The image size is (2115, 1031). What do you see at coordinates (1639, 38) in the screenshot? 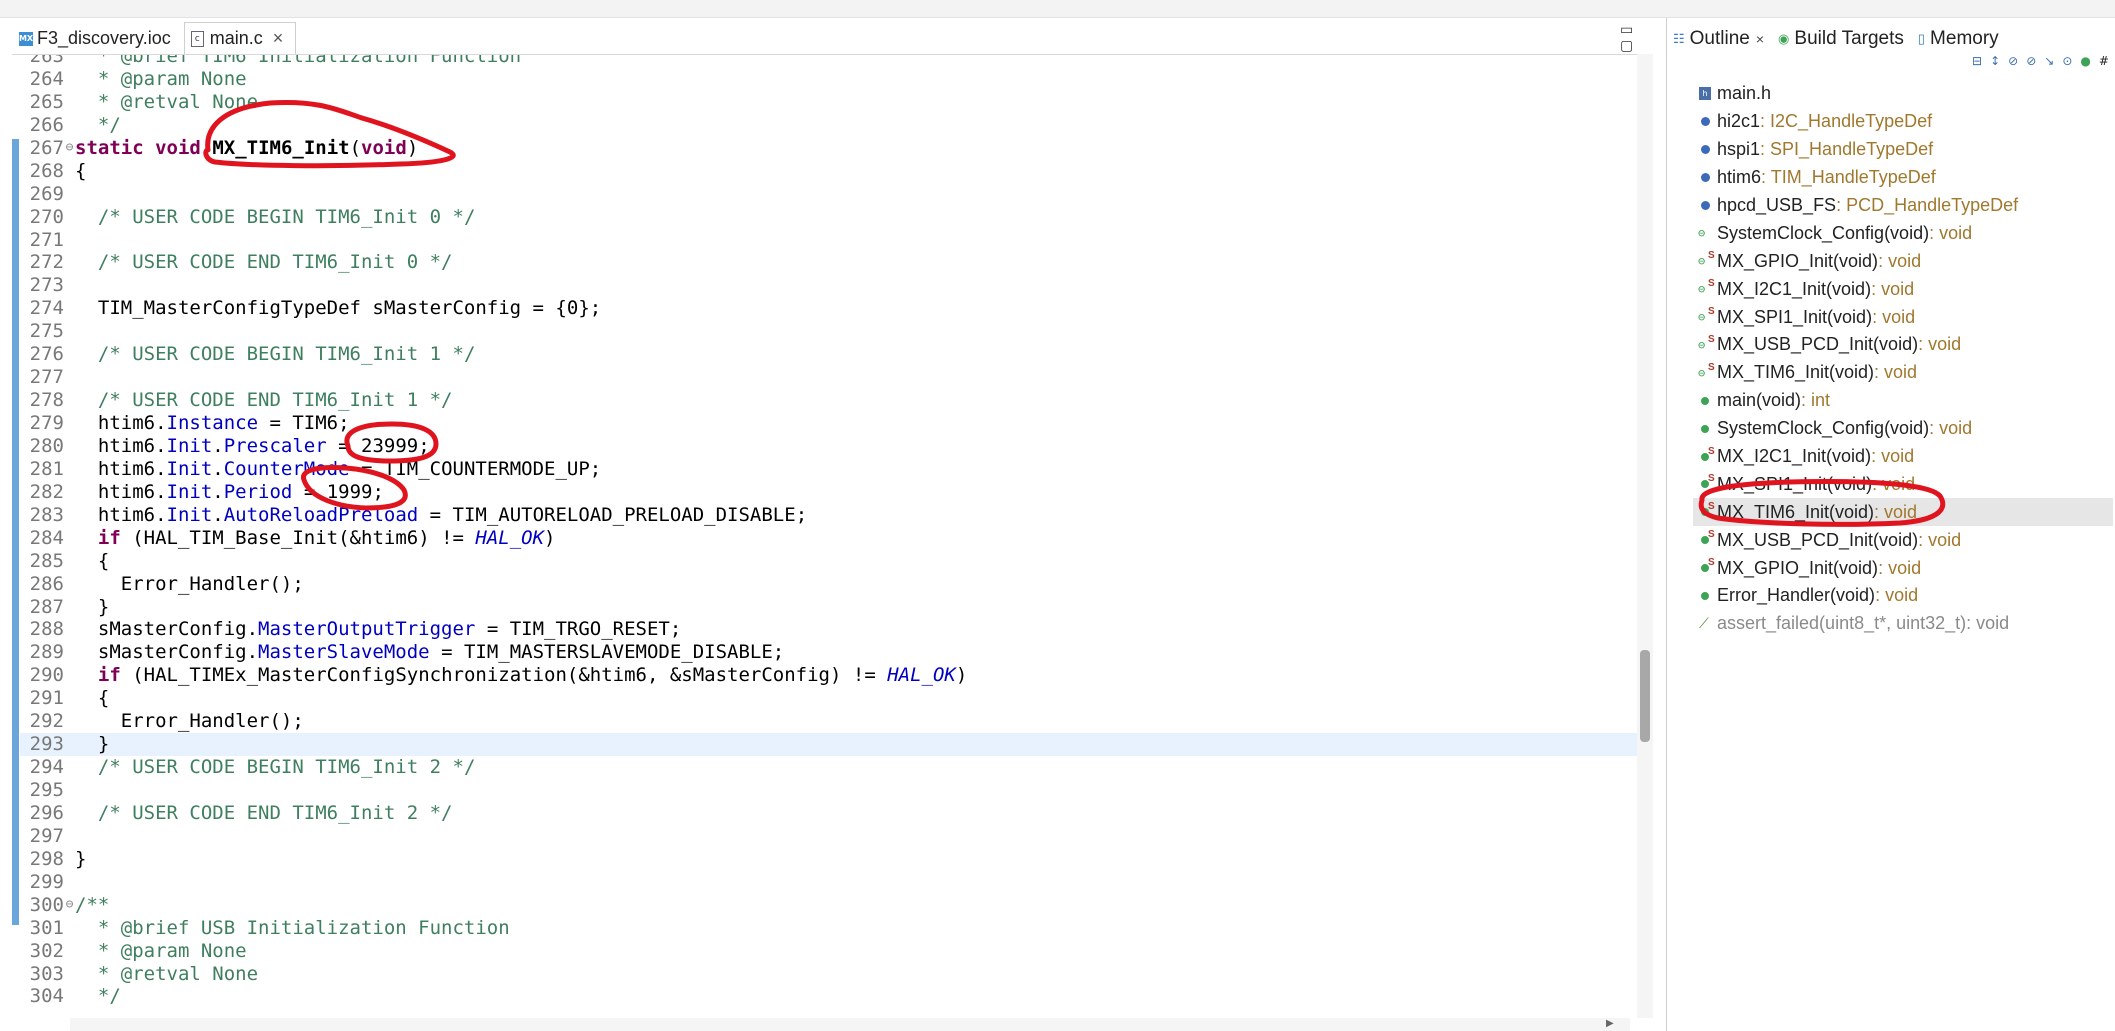
I see `editor-window-controls: ▭ ▢` at bounding box center [1639, 38].